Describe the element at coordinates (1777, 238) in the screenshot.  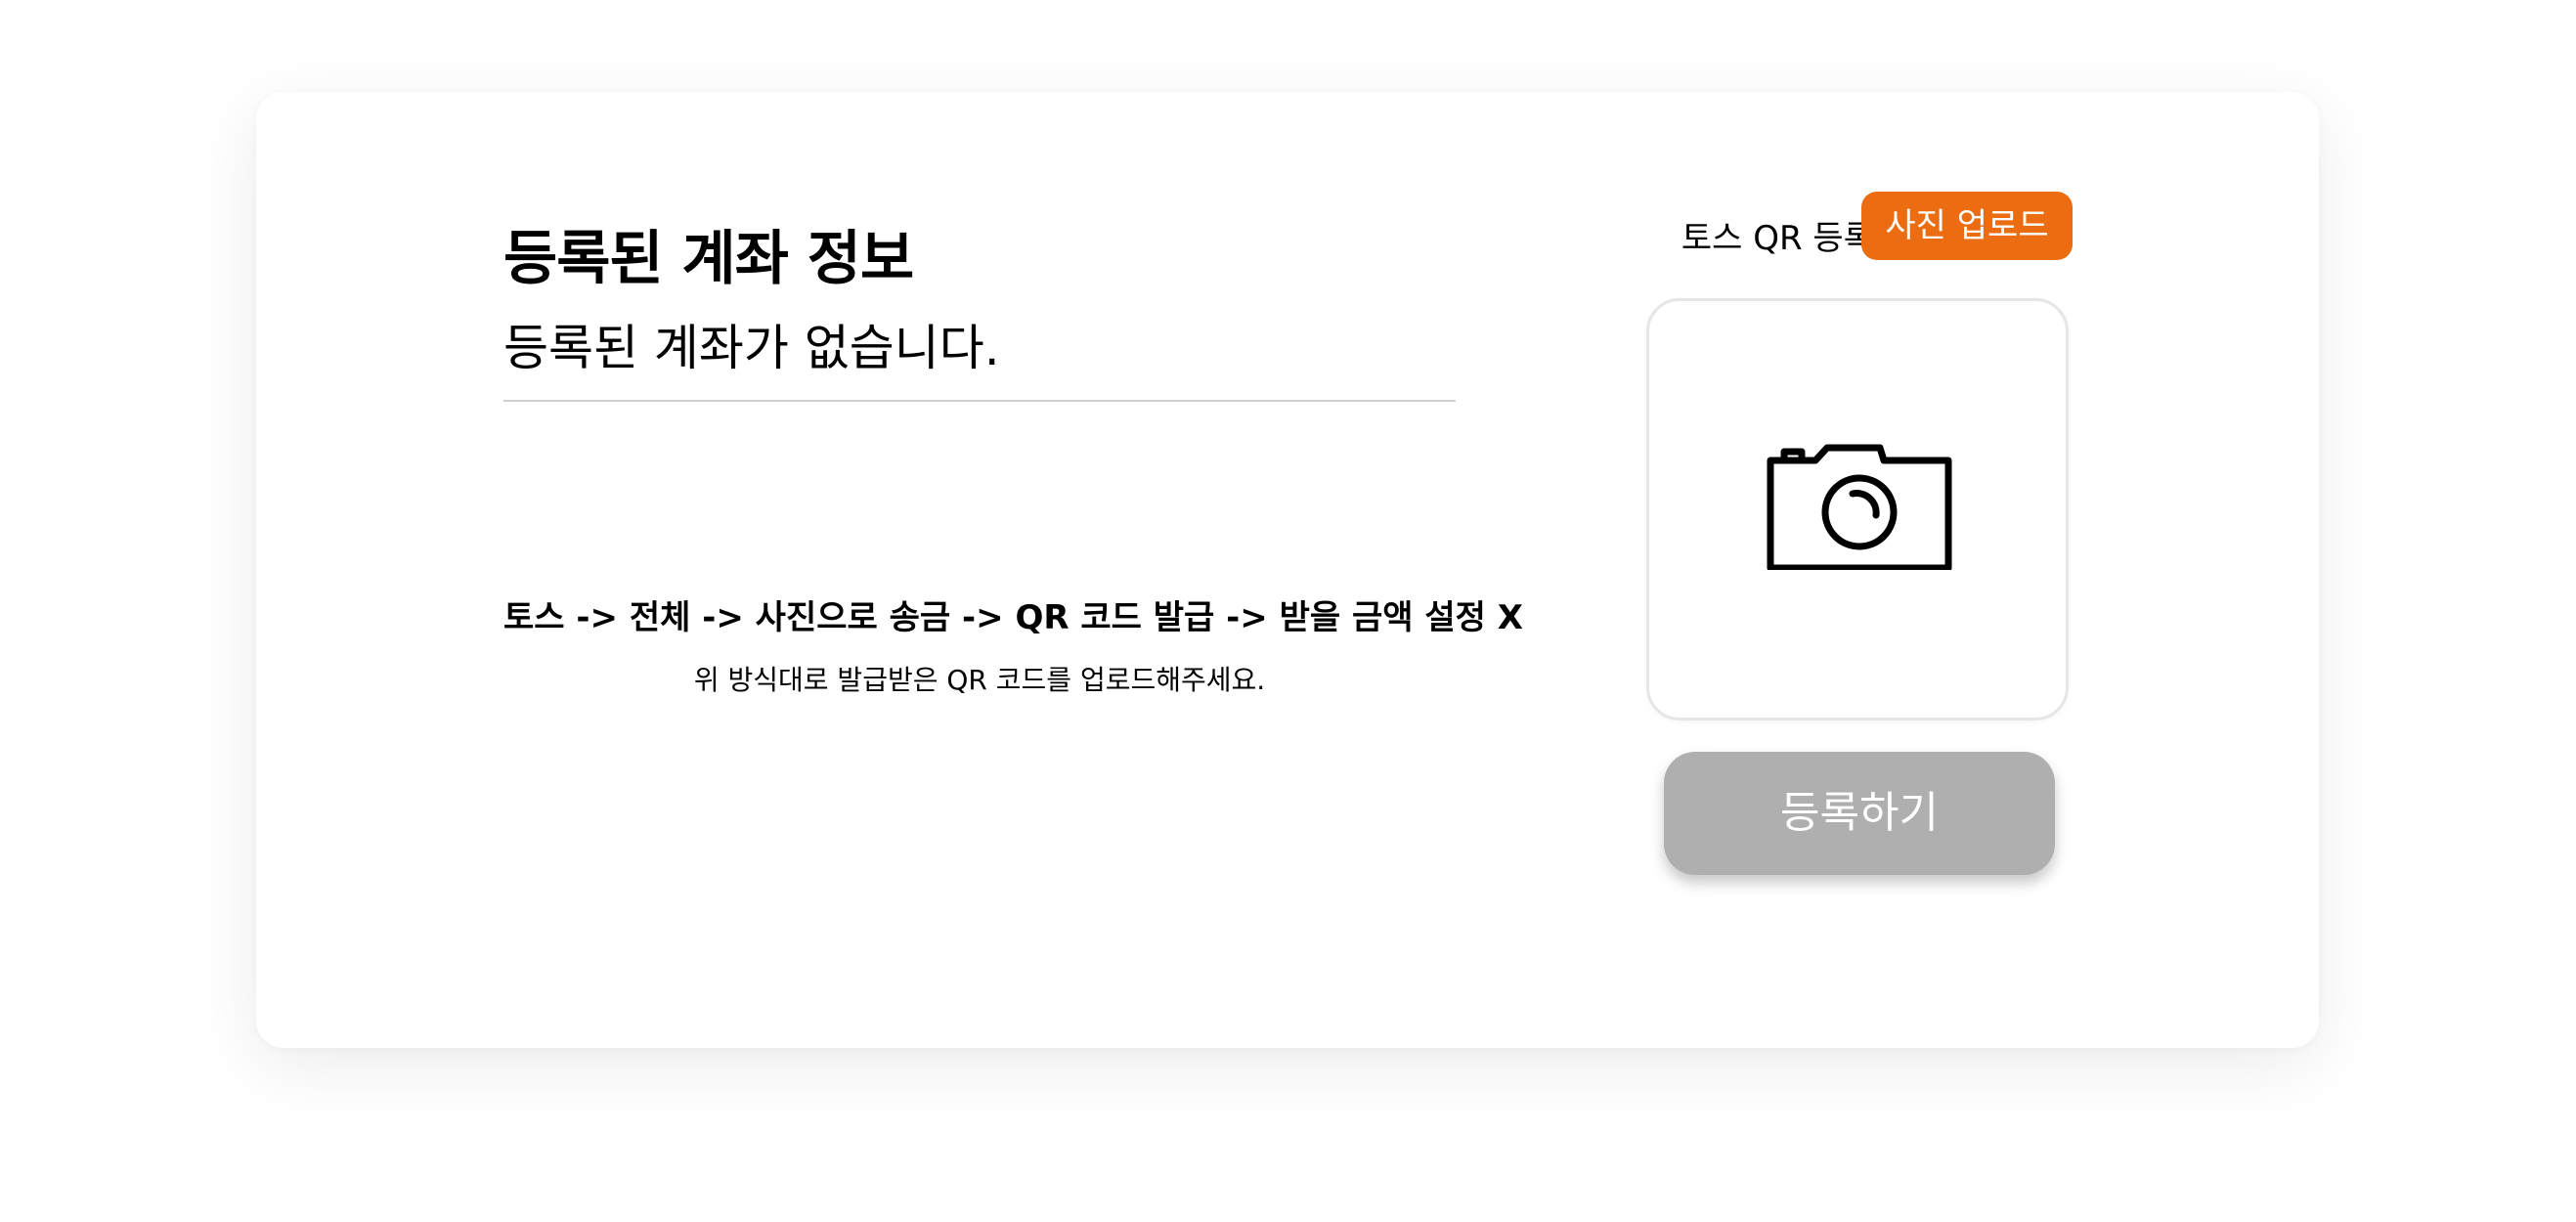
I see `toss-qr-register-text: 토스 QR 등록` at that location.